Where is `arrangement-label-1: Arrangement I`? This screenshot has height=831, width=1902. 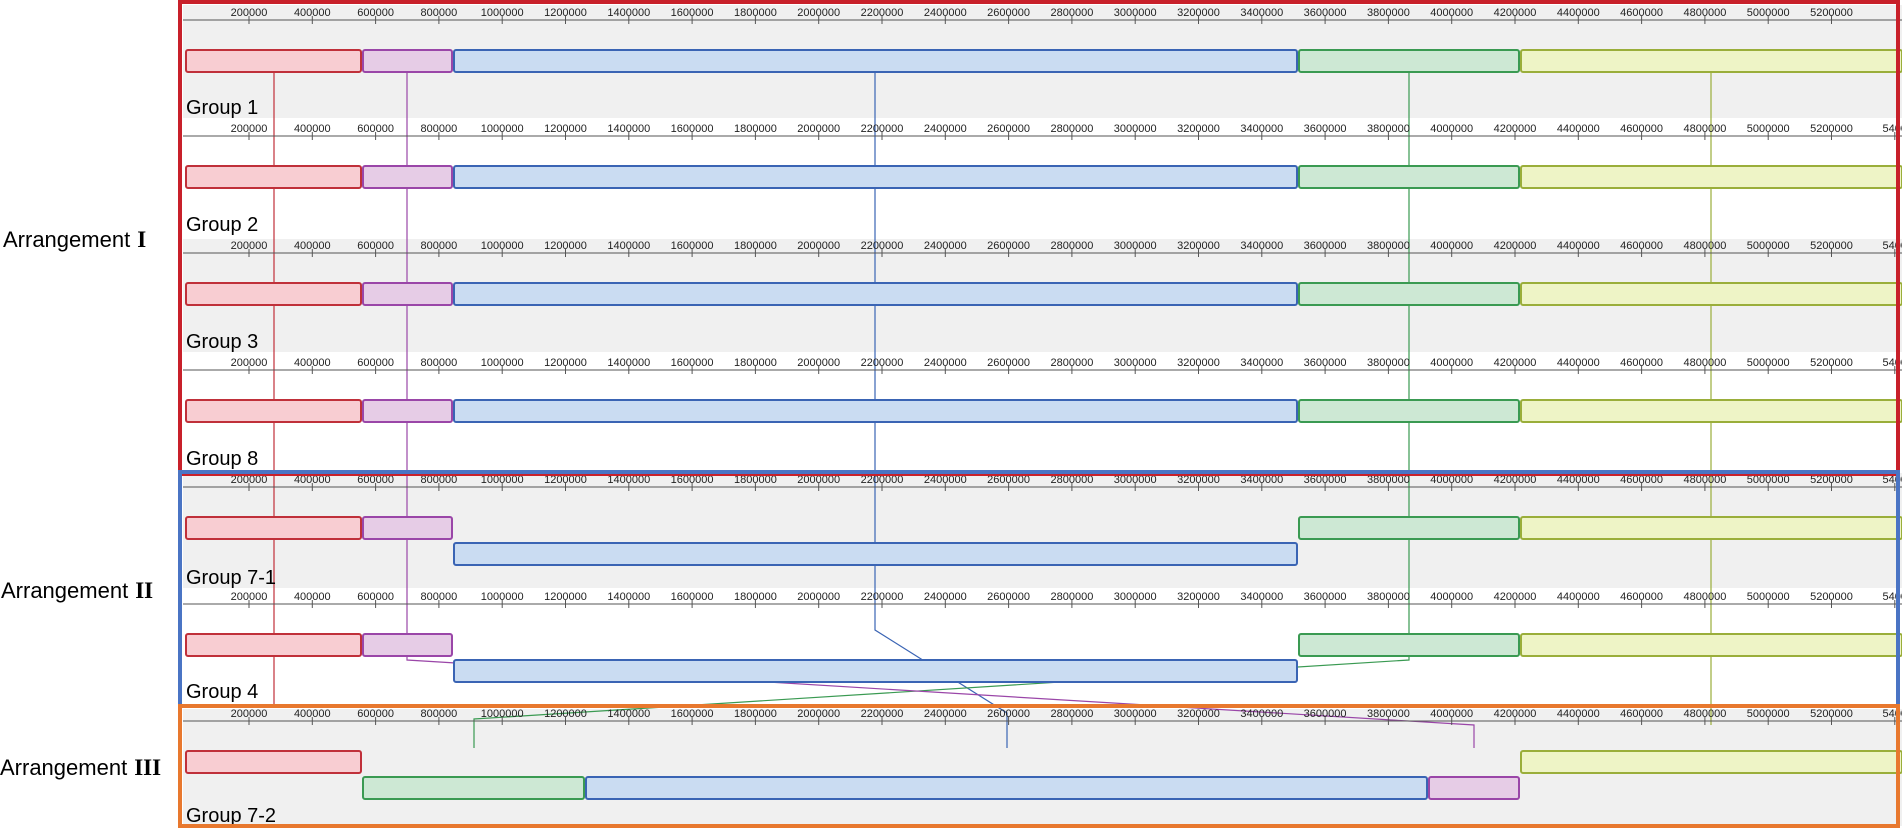
arrangement-label-1: Arrangement I is located at coordinates (74, 239).